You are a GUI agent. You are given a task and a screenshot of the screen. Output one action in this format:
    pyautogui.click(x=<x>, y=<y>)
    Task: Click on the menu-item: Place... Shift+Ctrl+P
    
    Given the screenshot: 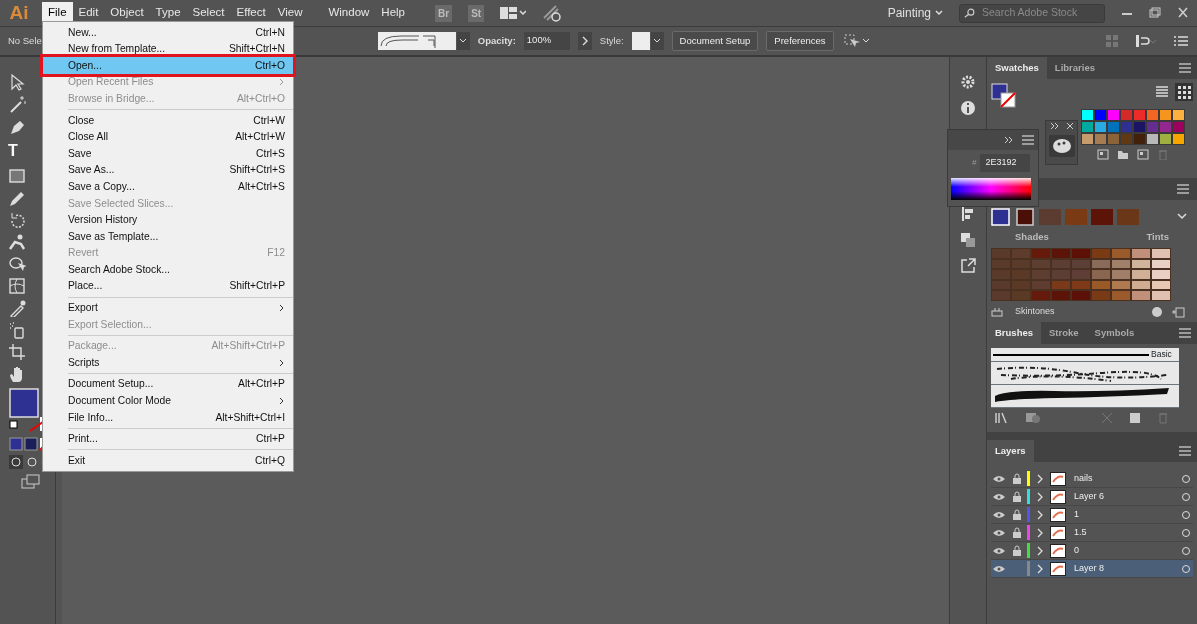 What is the action you would take?
    pyautogui.click(x=168, y=286)
    